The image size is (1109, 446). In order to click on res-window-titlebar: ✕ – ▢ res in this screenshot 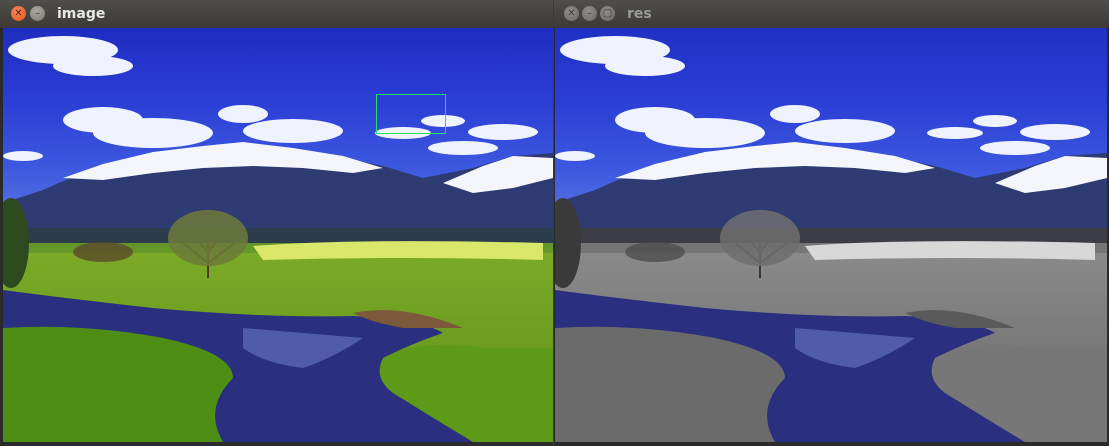, I will do `click(831, 14)`.